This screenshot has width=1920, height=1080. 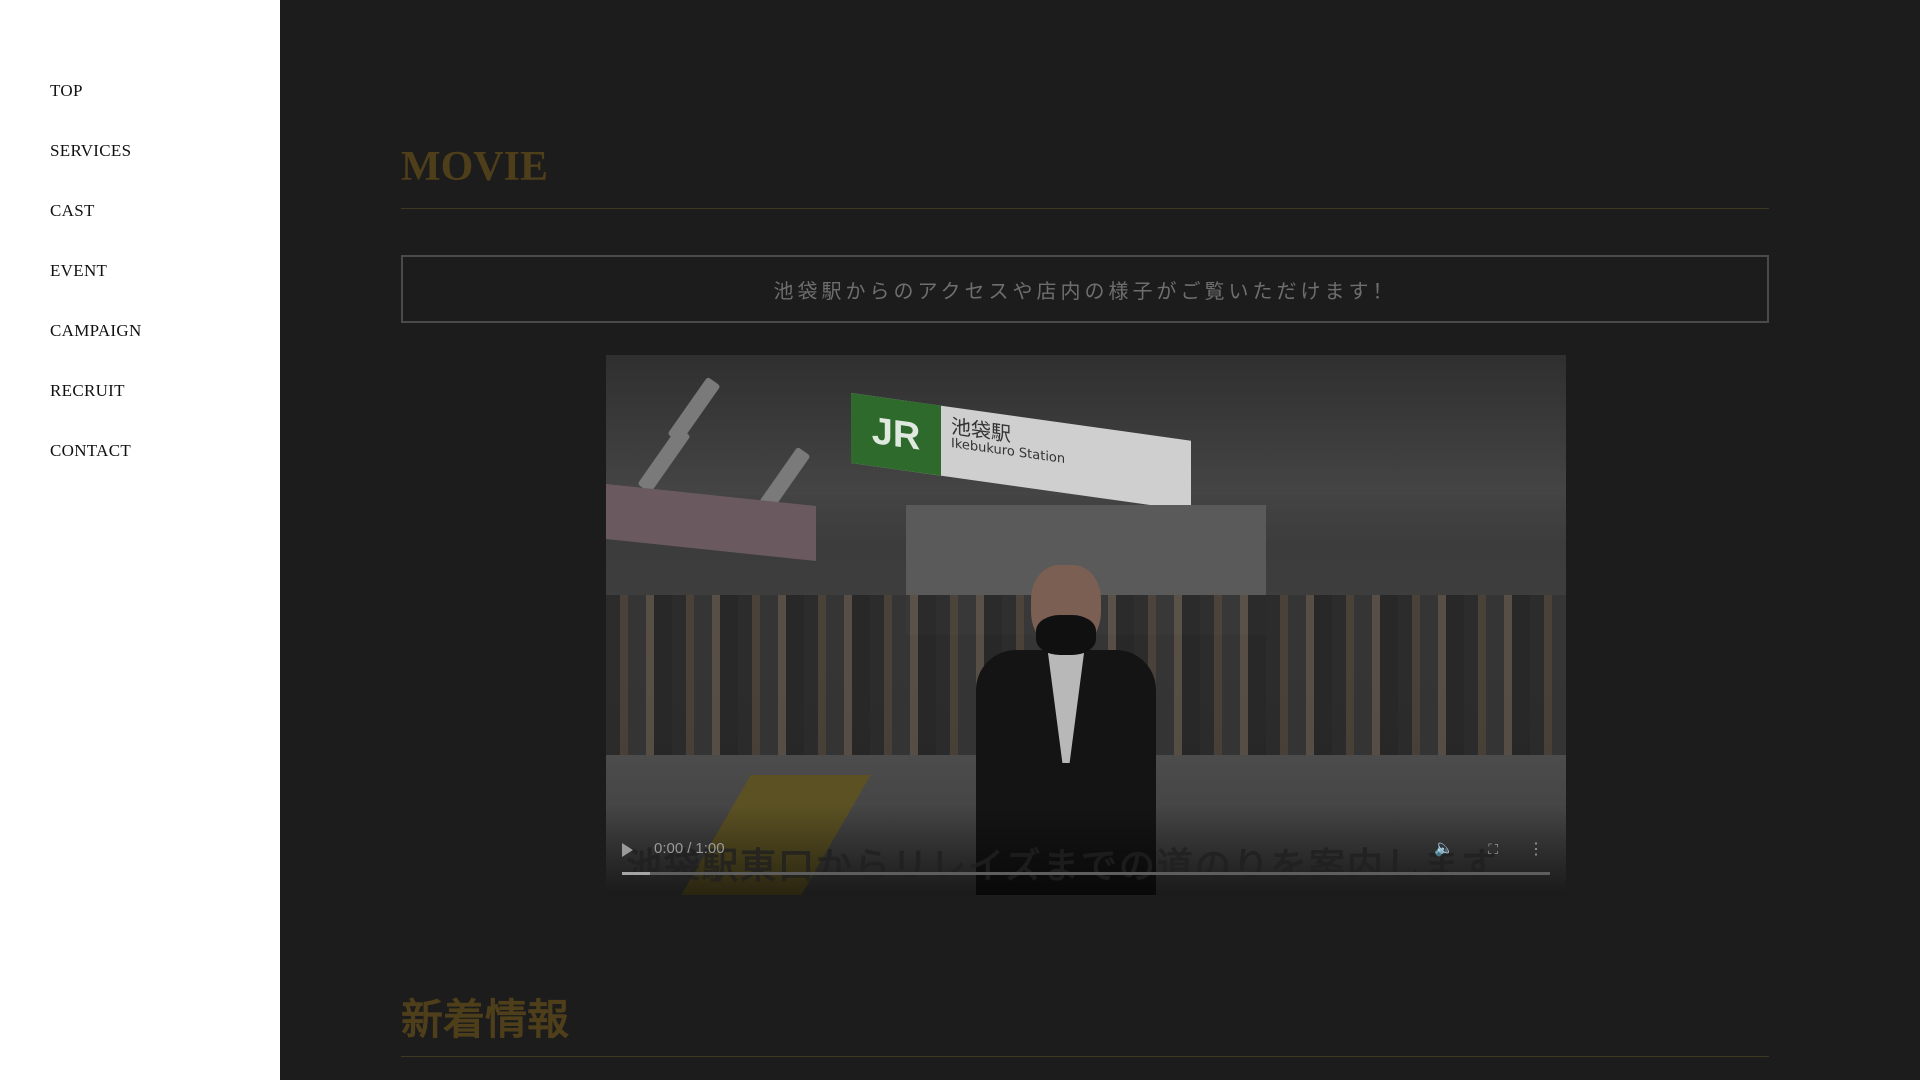 What do you see at coordinates (689, 848) in the screenshot?
I see `video-time-display: 0:00/1:00` at bounding box center [689, 848].